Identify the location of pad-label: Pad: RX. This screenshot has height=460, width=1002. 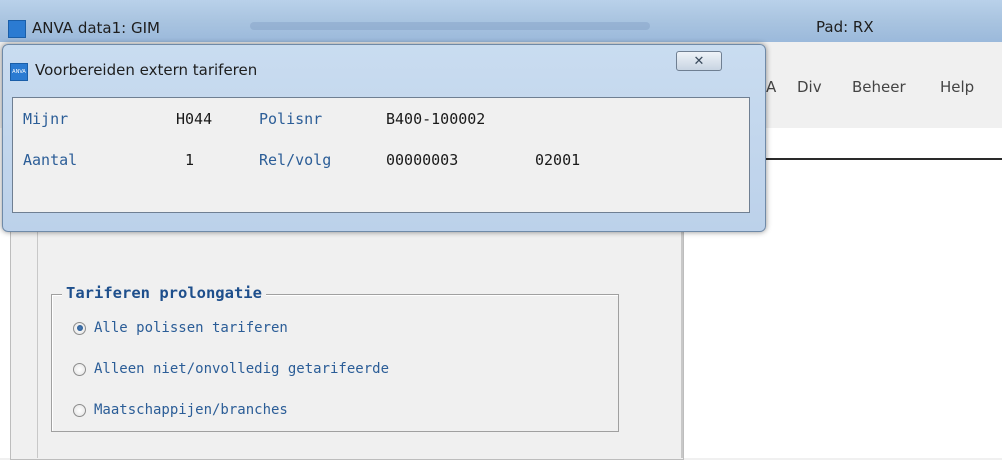
(845, 27).